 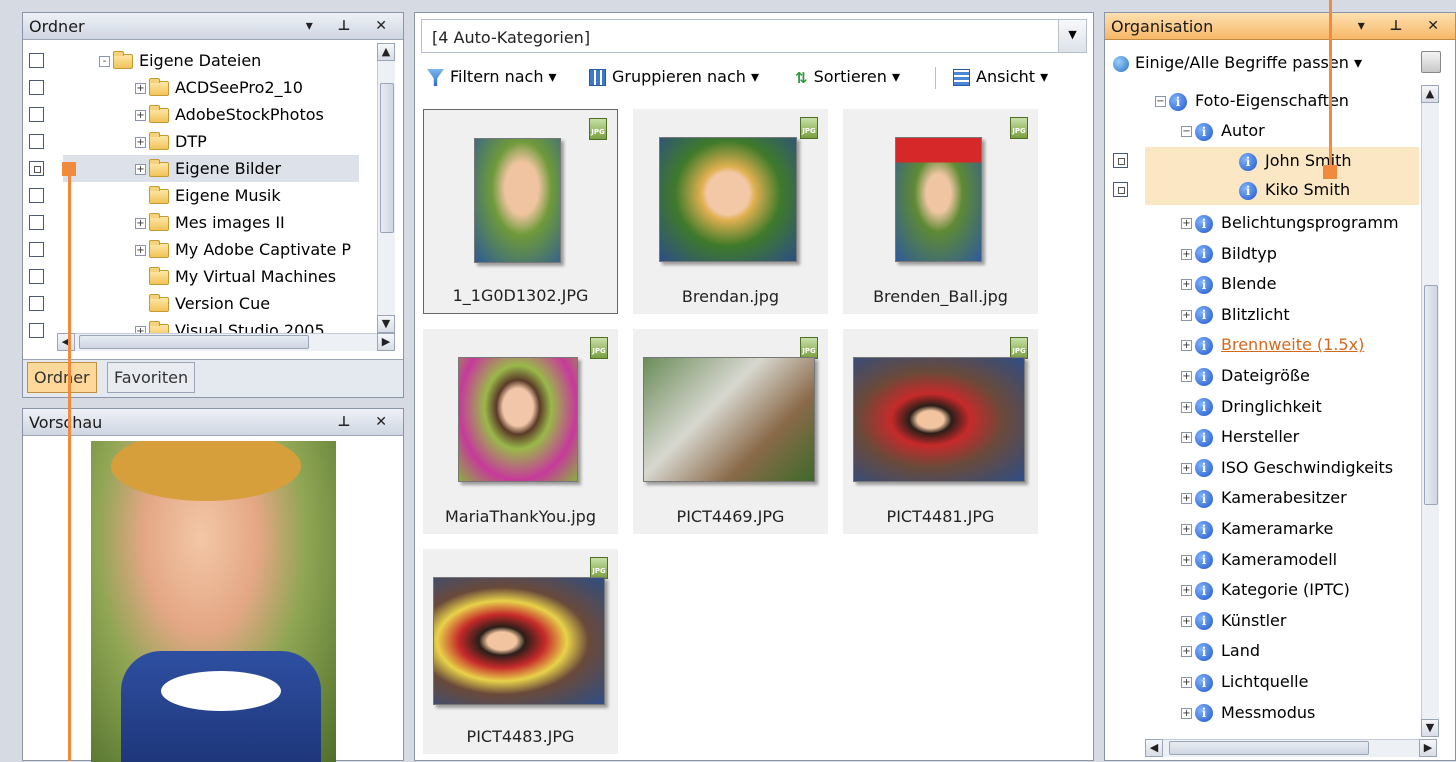 What do you see at coordinates (1233, 620) in the screenshot?
I see `tree-item-property: + i Künstler` at bounding box center [1233, 620].